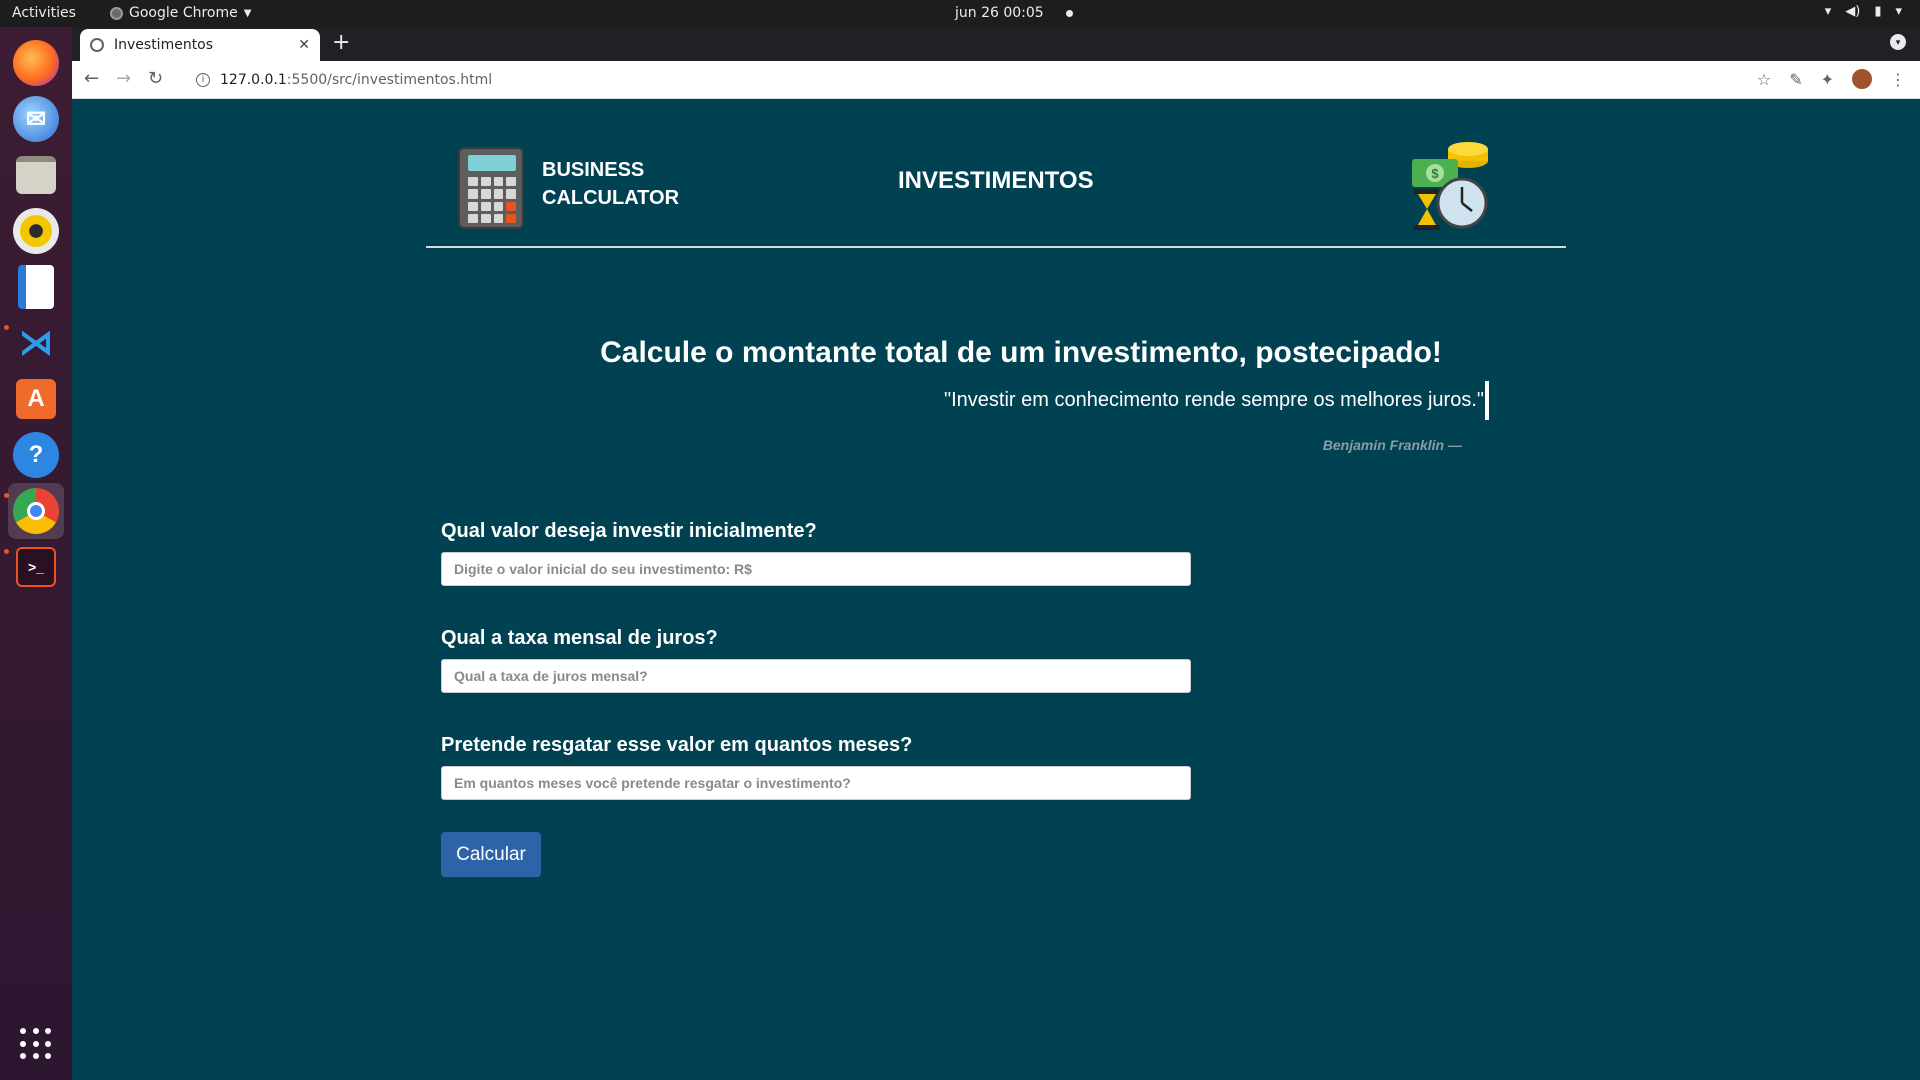 Image resolution: width=1920 pixels, height=1080 pixels. What do you see at coordinates (816, 783) in the screenshot?
I see `months-input` at bounding box center [816, 783].